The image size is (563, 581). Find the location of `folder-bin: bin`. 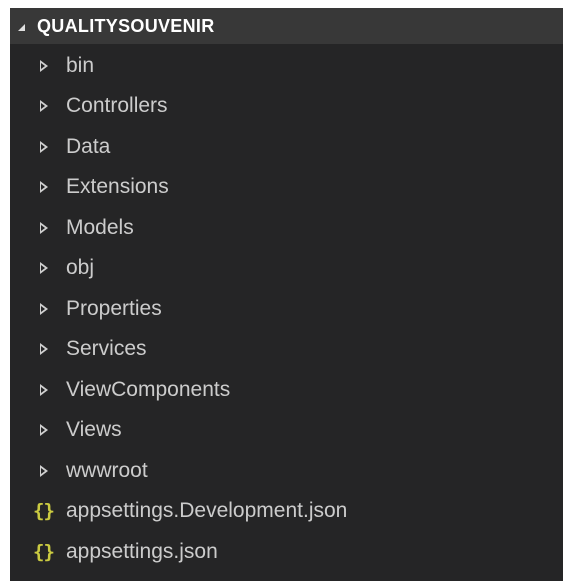

folder-bin: bin is located at coordinates (286, 66).